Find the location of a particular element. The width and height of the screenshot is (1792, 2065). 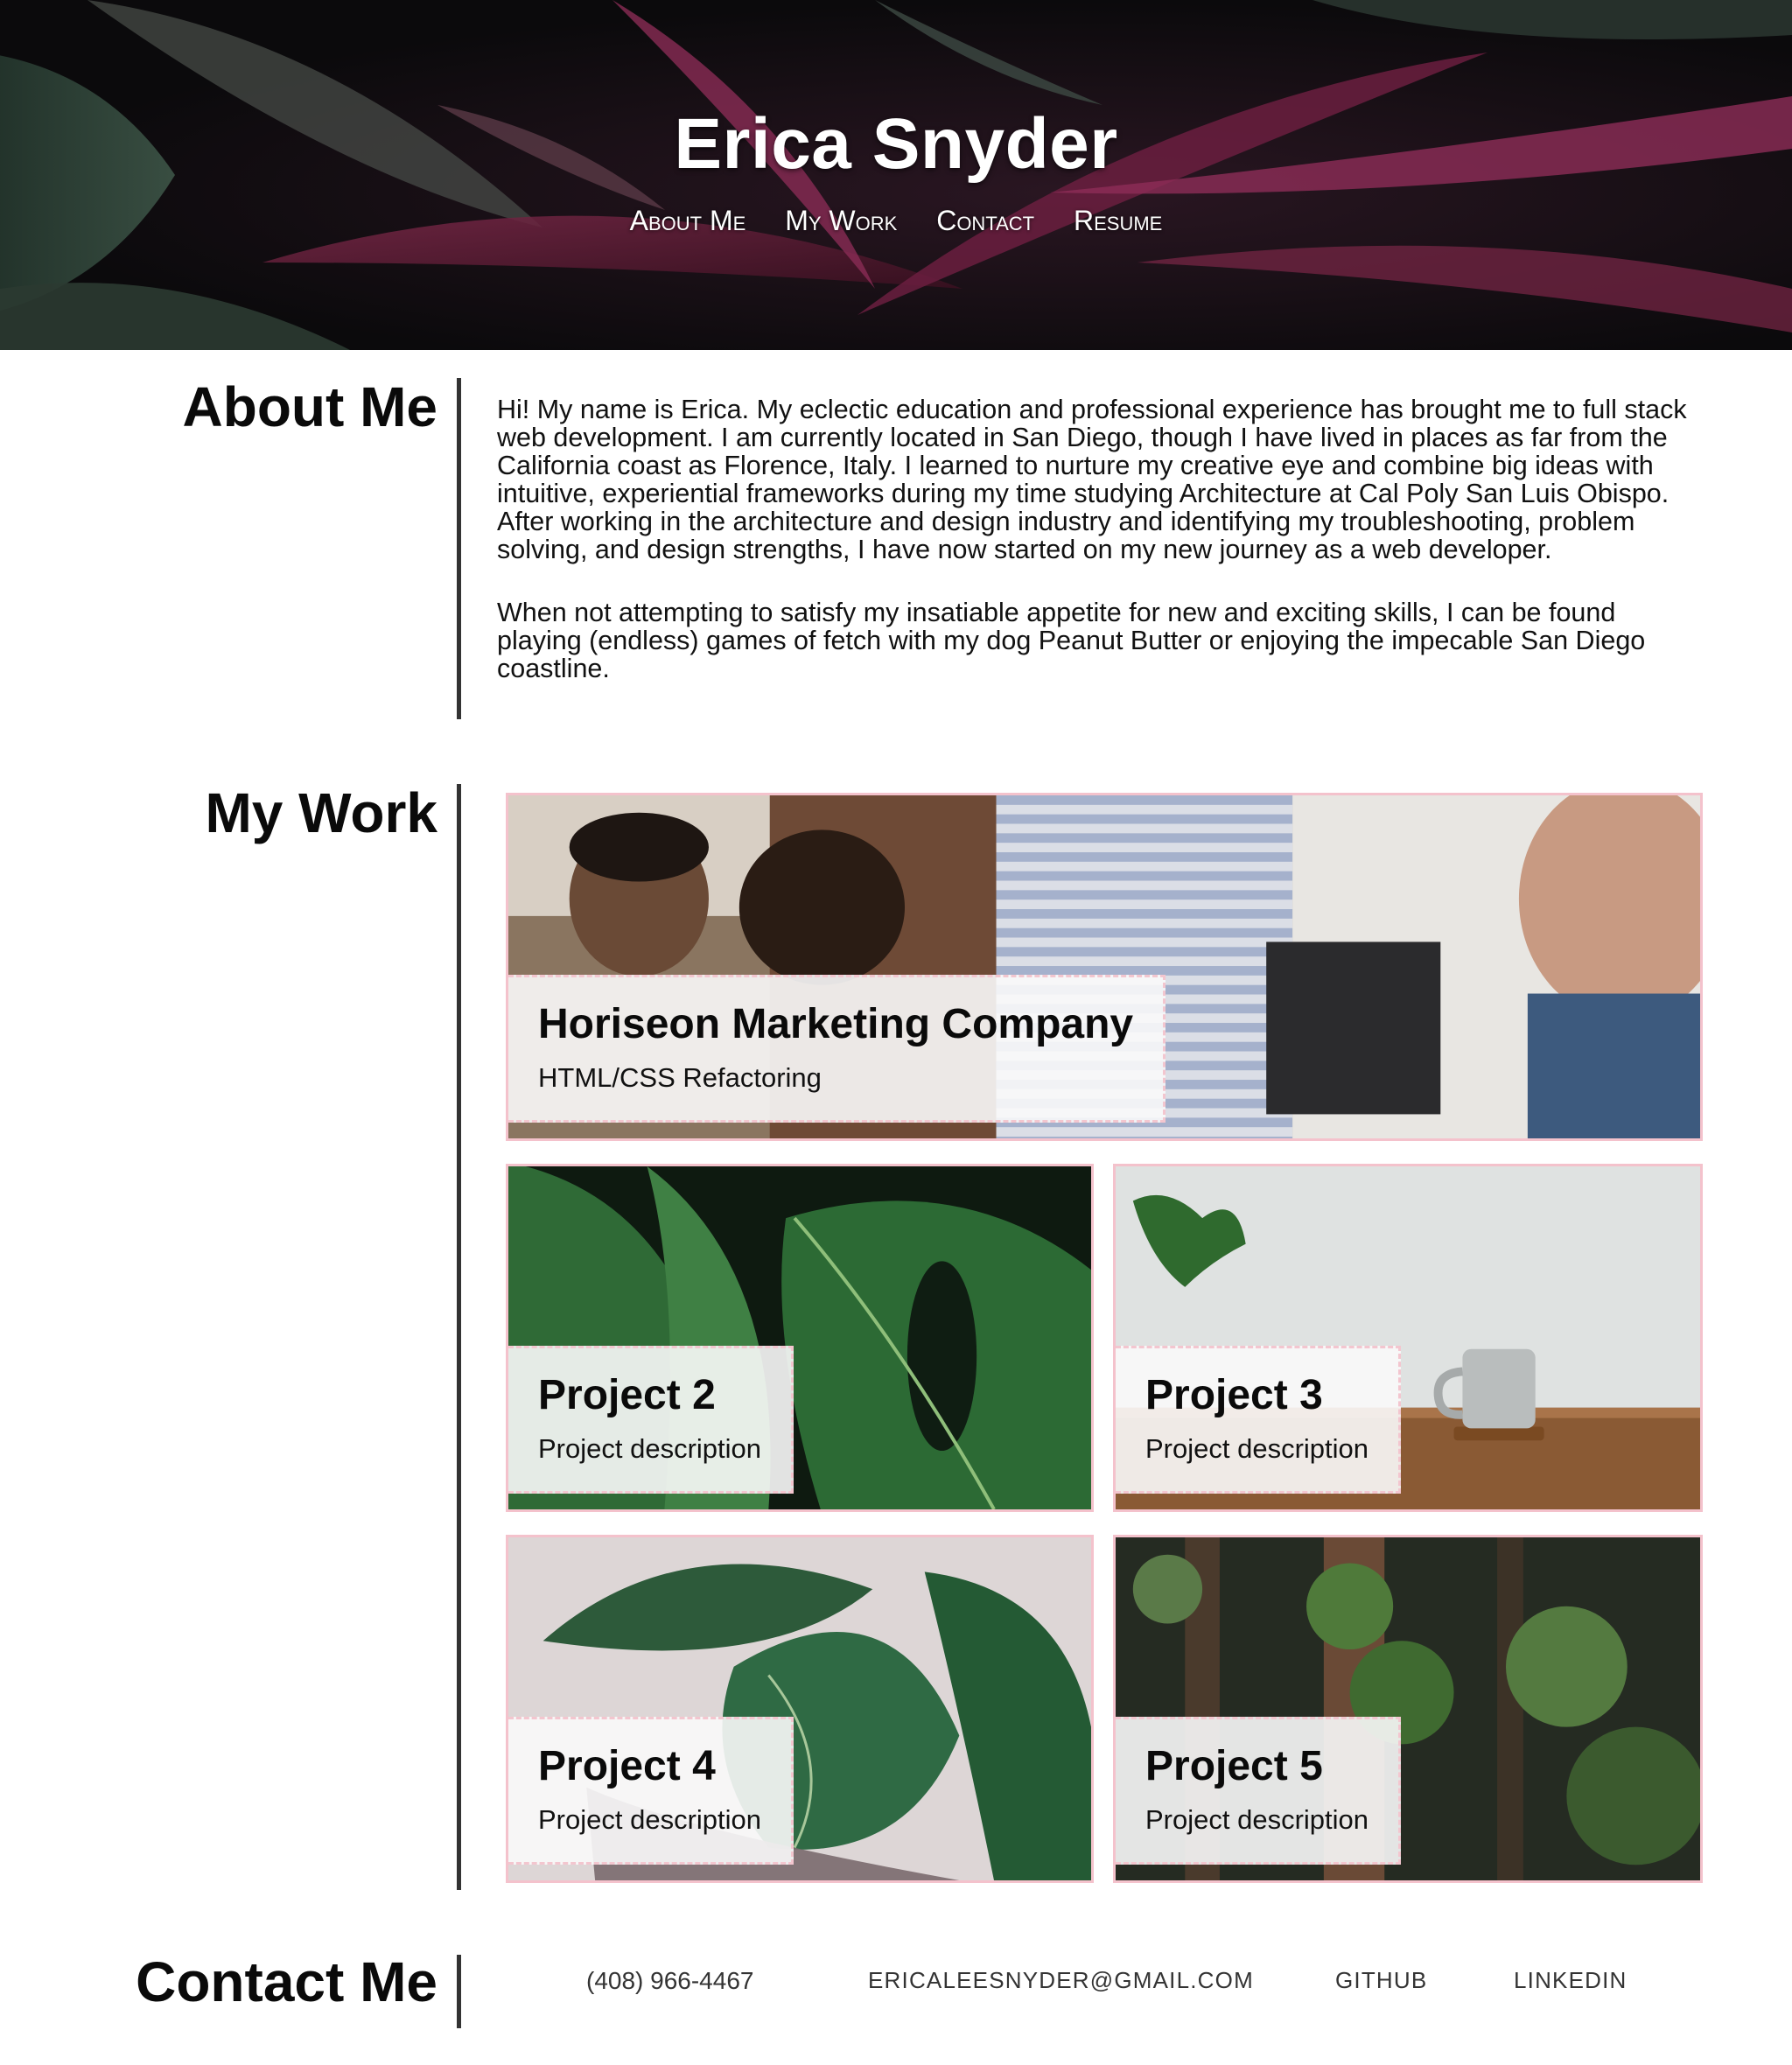

project-title: Project 5 is located at coordinates (1234, 1766).